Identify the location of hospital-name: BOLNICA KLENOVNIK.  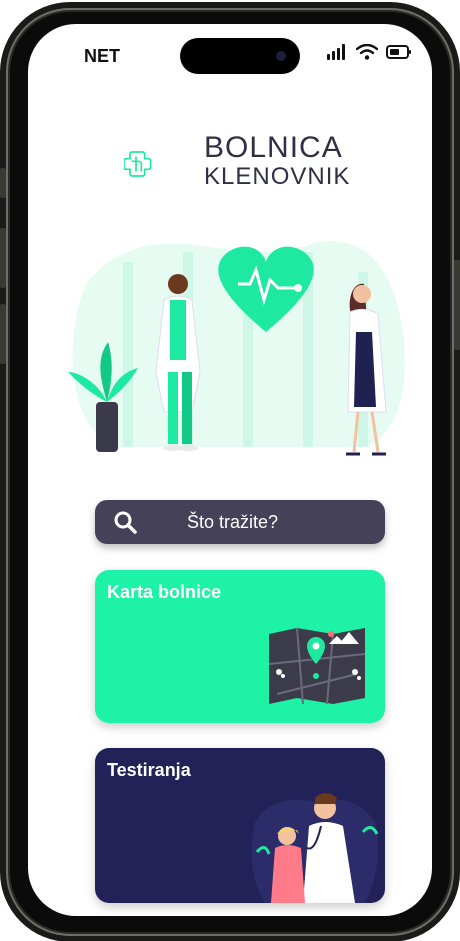
(277, 161).